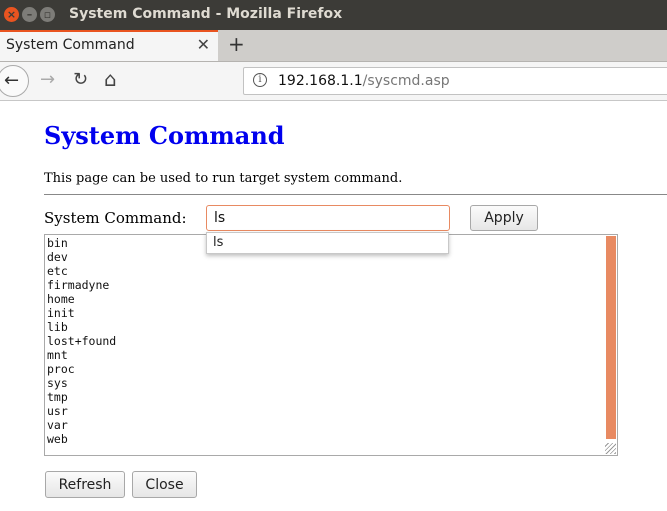  I want to click on forward-arrow-icon: →, so click(47, 80).